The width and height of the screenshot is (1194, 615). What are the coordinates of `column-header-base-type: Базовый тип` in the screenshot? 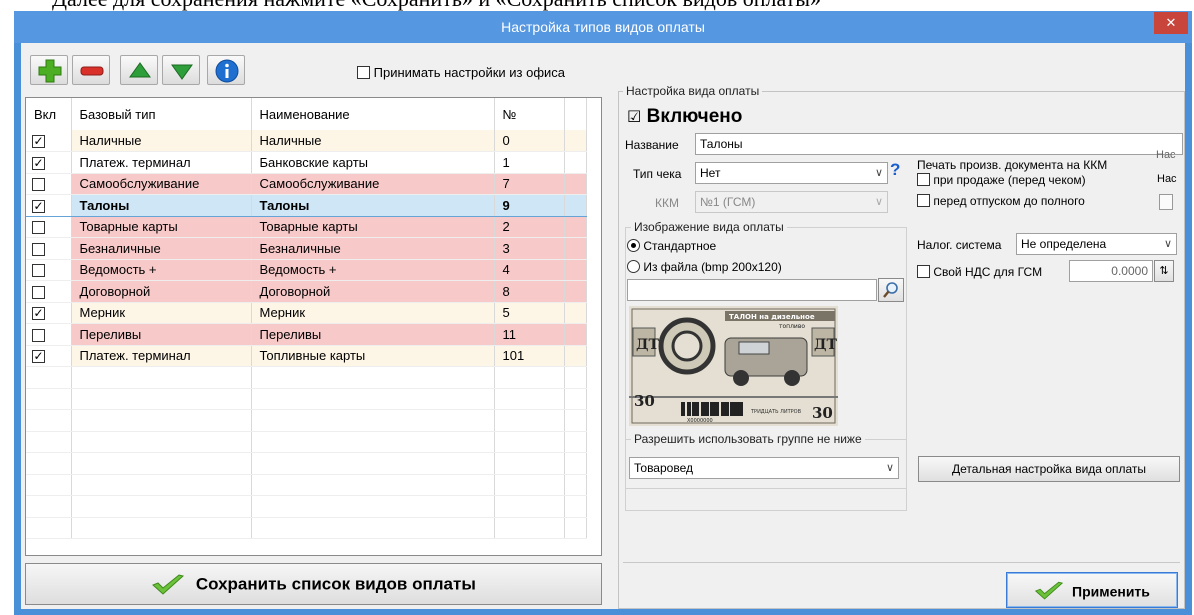 It's located at (161, 114).